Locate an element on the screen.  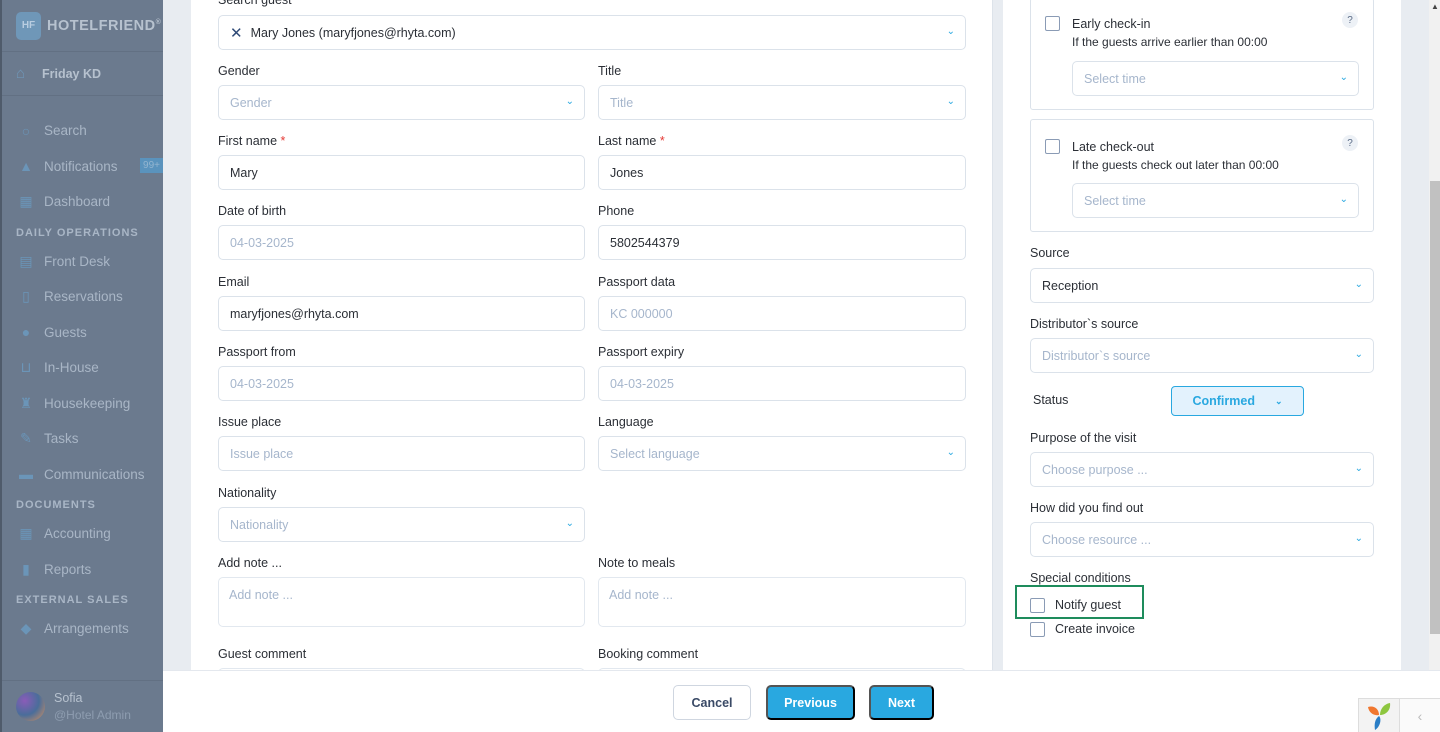
status-dropdown: Confirmed ⌄ is located at coordinates (1237, 401).